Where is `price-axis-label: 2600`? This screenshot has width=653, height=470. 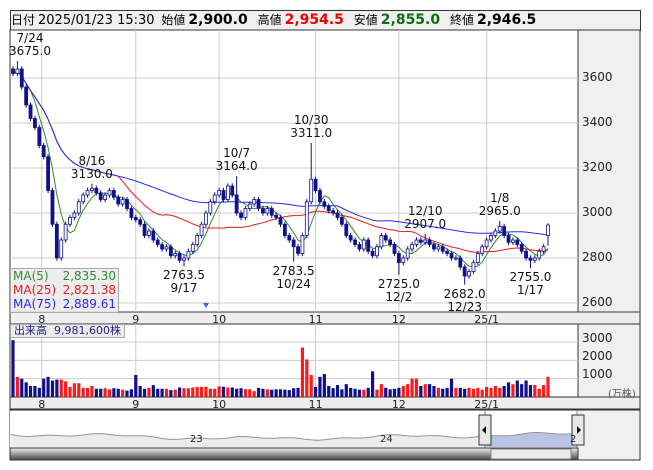 price-axis-label: 2600 is located at coordinates (597, 302).